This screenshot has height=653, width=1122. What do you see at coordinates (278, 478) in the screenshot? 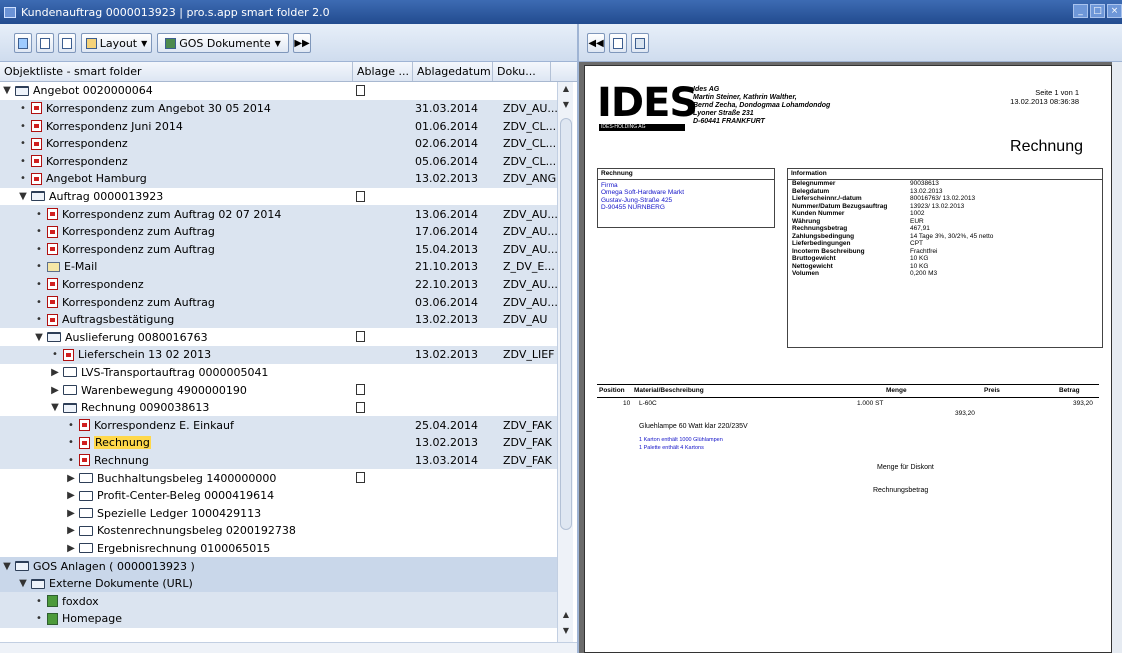
I see `tree-row: ▶ Buchhaltungsbeleg 1400000000` at bounding box center [278, 478].